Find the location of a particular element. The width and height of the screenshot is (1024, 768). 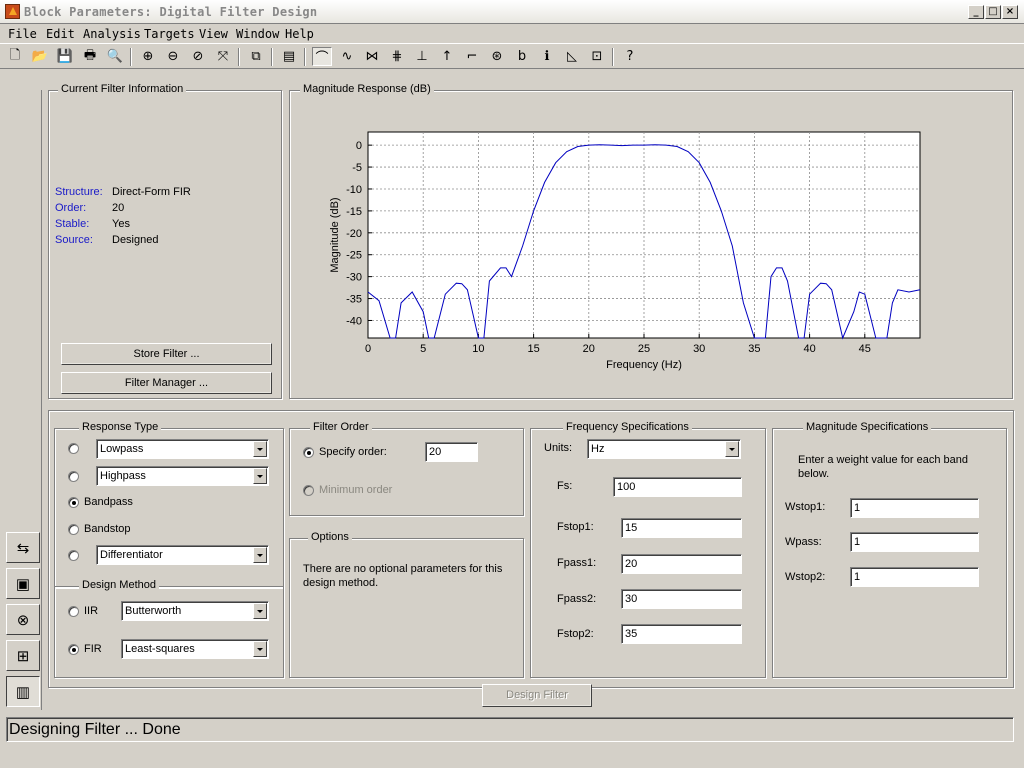

magnitude-phase-icon: ⋈ is located at coordinates (372, 56).